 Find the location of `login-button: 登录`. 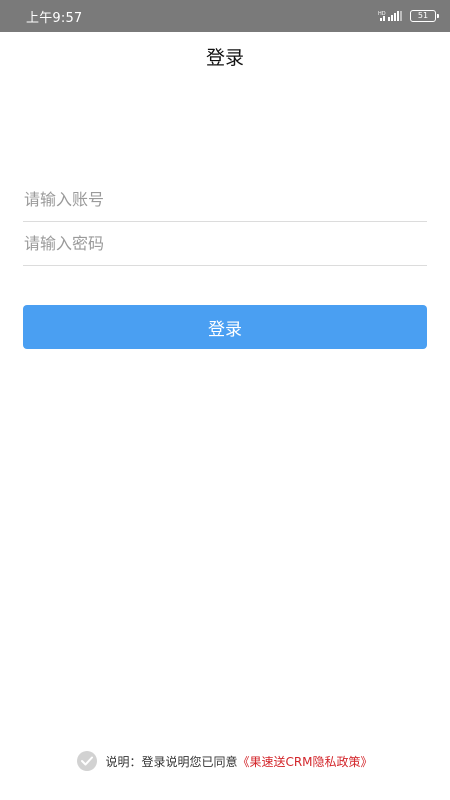

login-button: 登录 is located at coordinates (225, 327).